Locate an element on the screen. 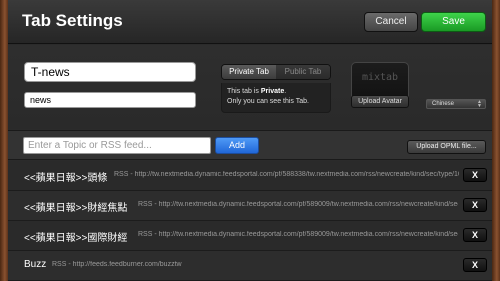  privacy-toggle: Private Tab Public Tab is located at coordinates (276, 72).